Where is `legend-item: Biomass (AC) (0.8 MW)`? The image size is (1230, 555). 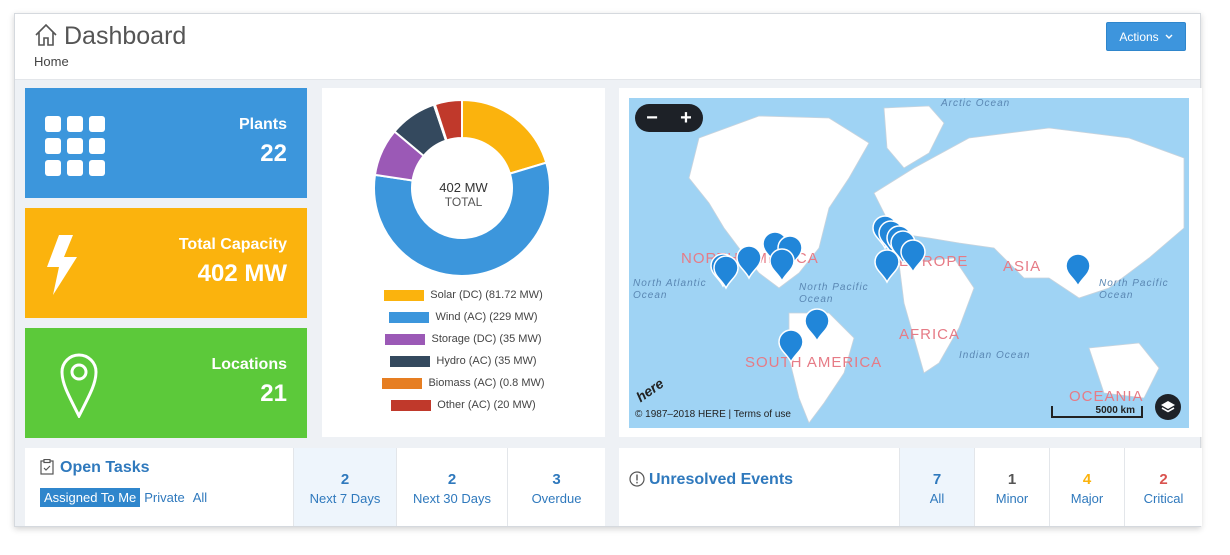
legend-item: Biomass (AC) (0.8 MW) is located at coordinates (463, 383).